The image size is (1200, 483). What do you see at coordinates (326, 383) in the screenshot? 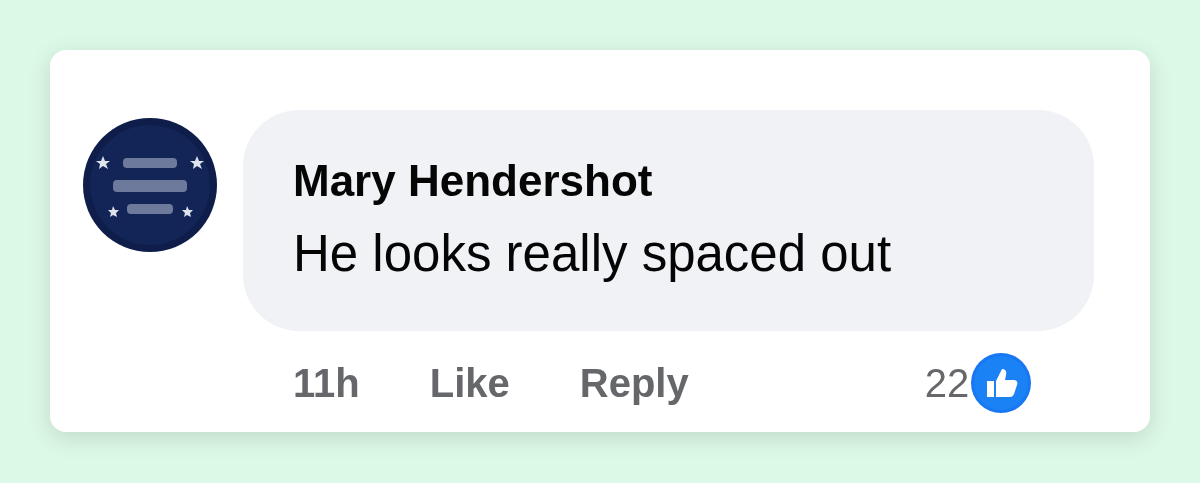
I see `comment-time: 11h` at bounding box center [326, 383].